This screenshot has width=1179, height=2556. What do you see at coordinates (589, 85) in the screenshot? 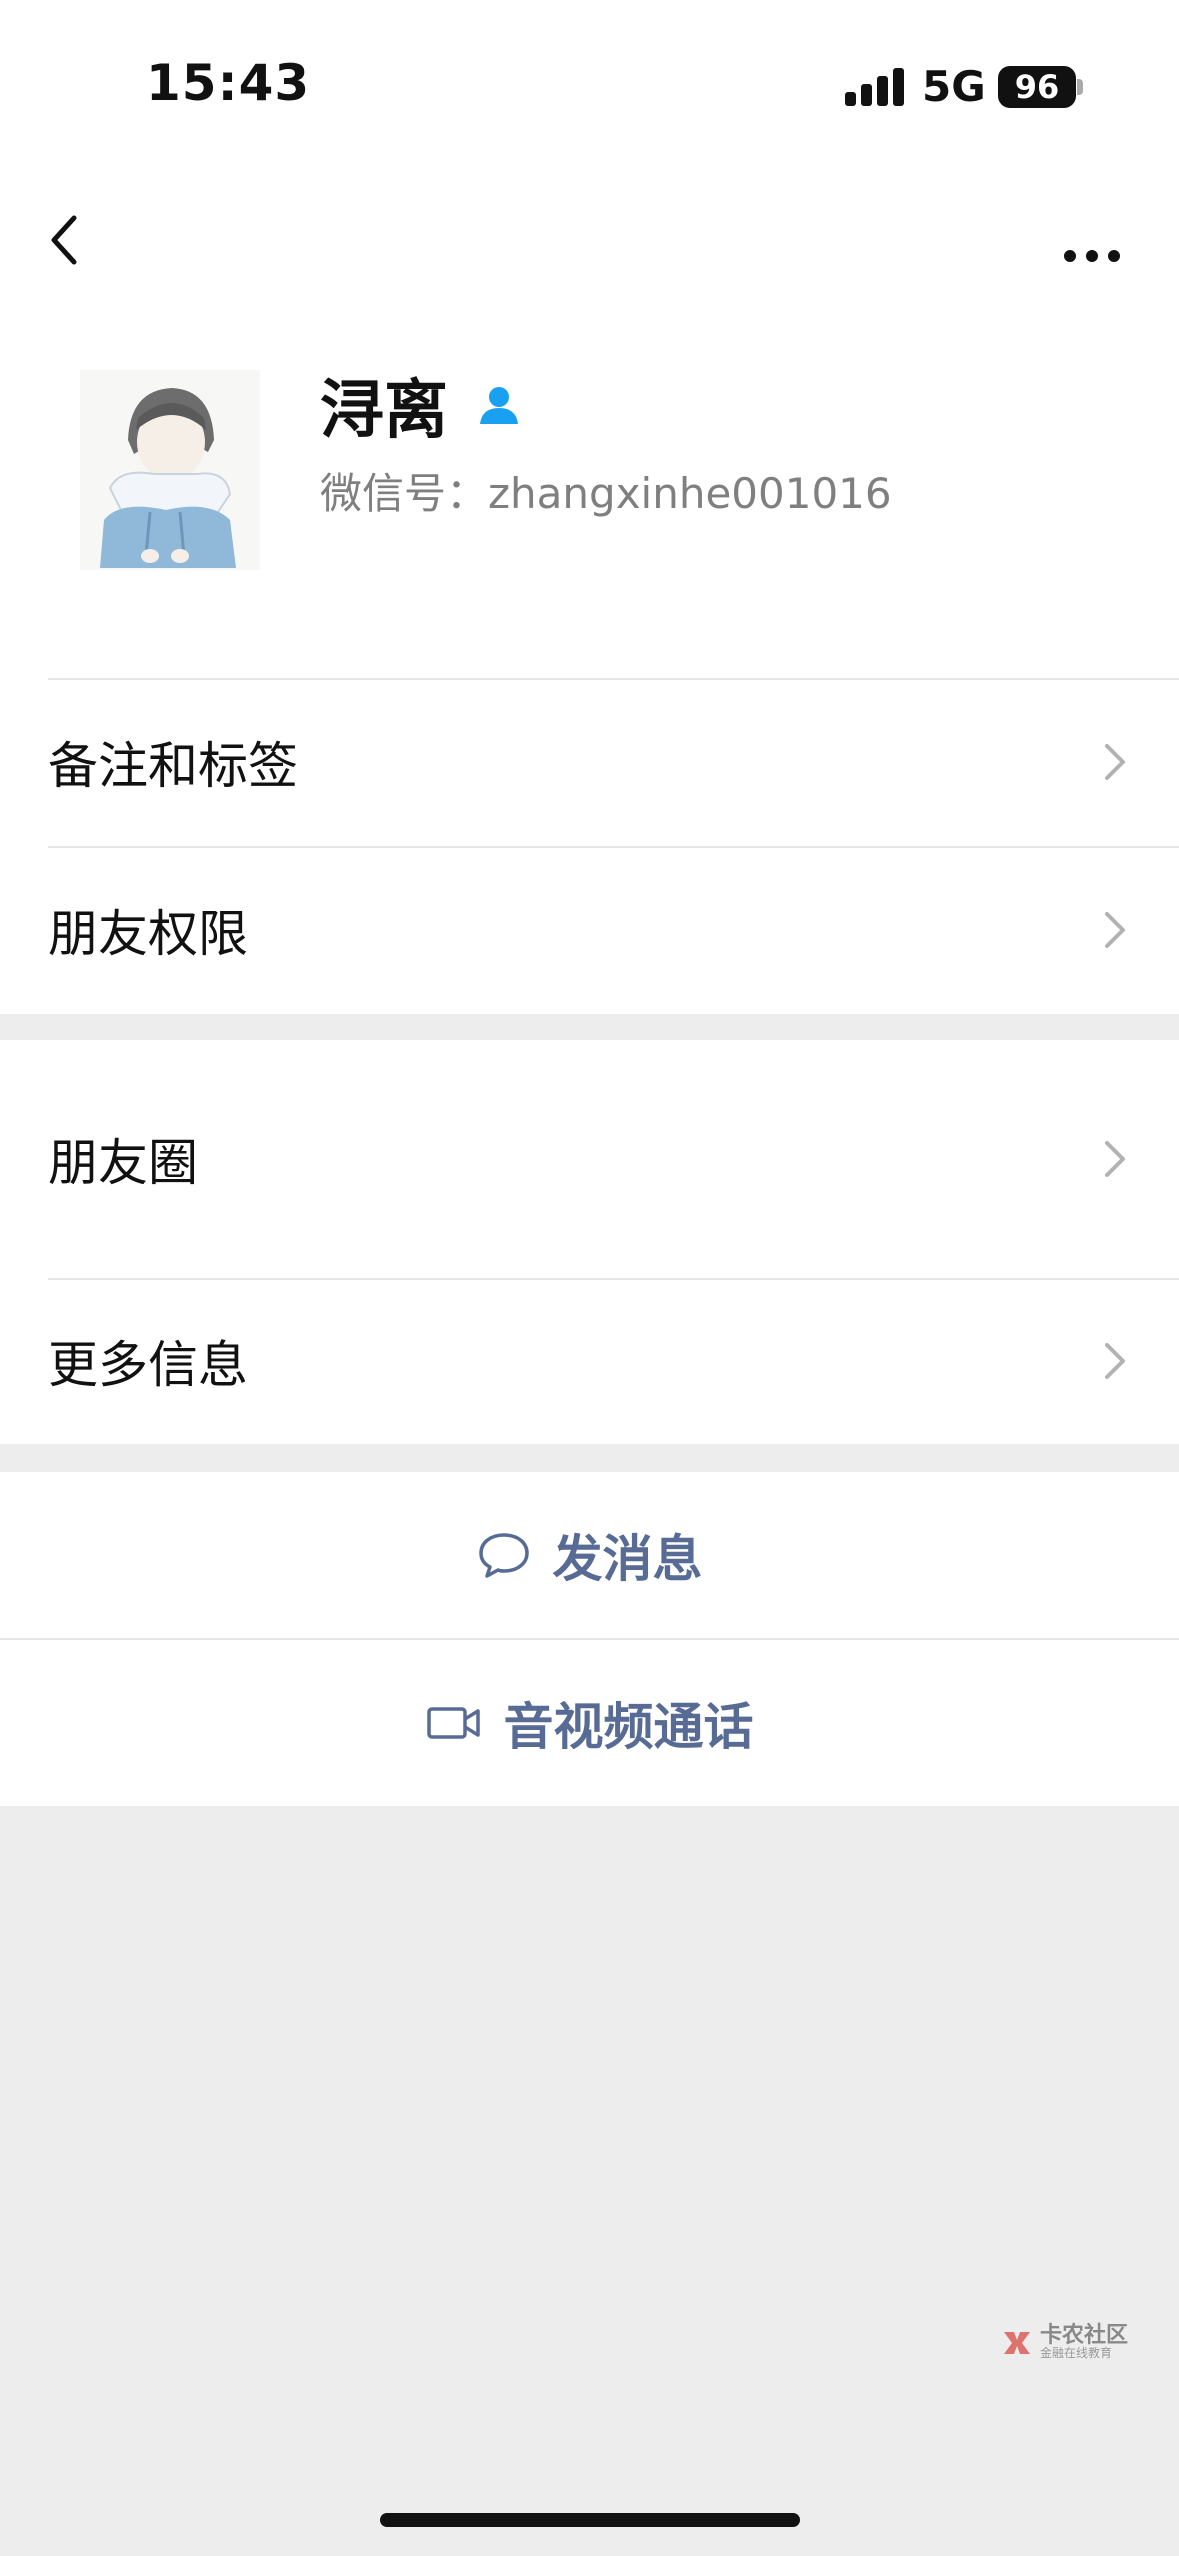
I see `status-bar: 15:43 5G 96` at bounding box center [589, 85].